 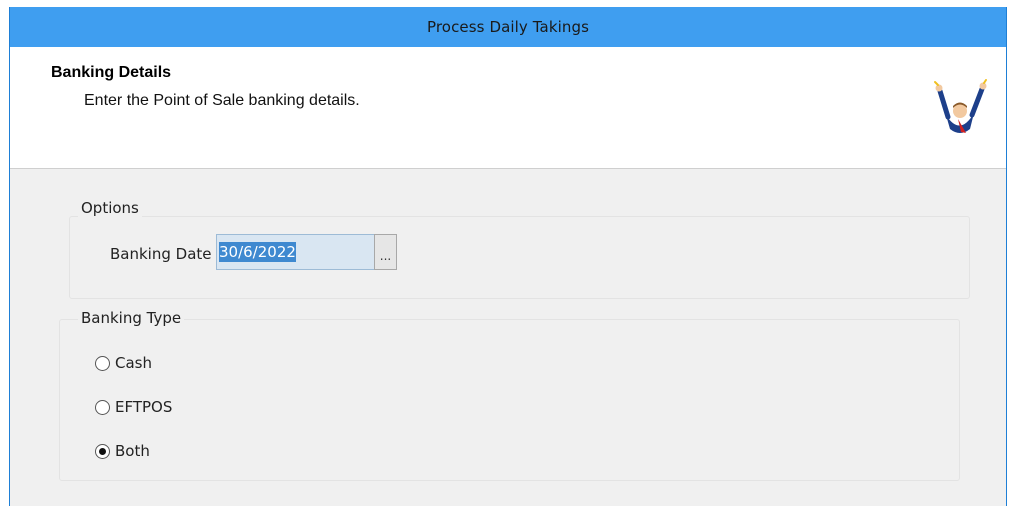 I want to click on radio-cash-circle, so click(x=102, y=363).